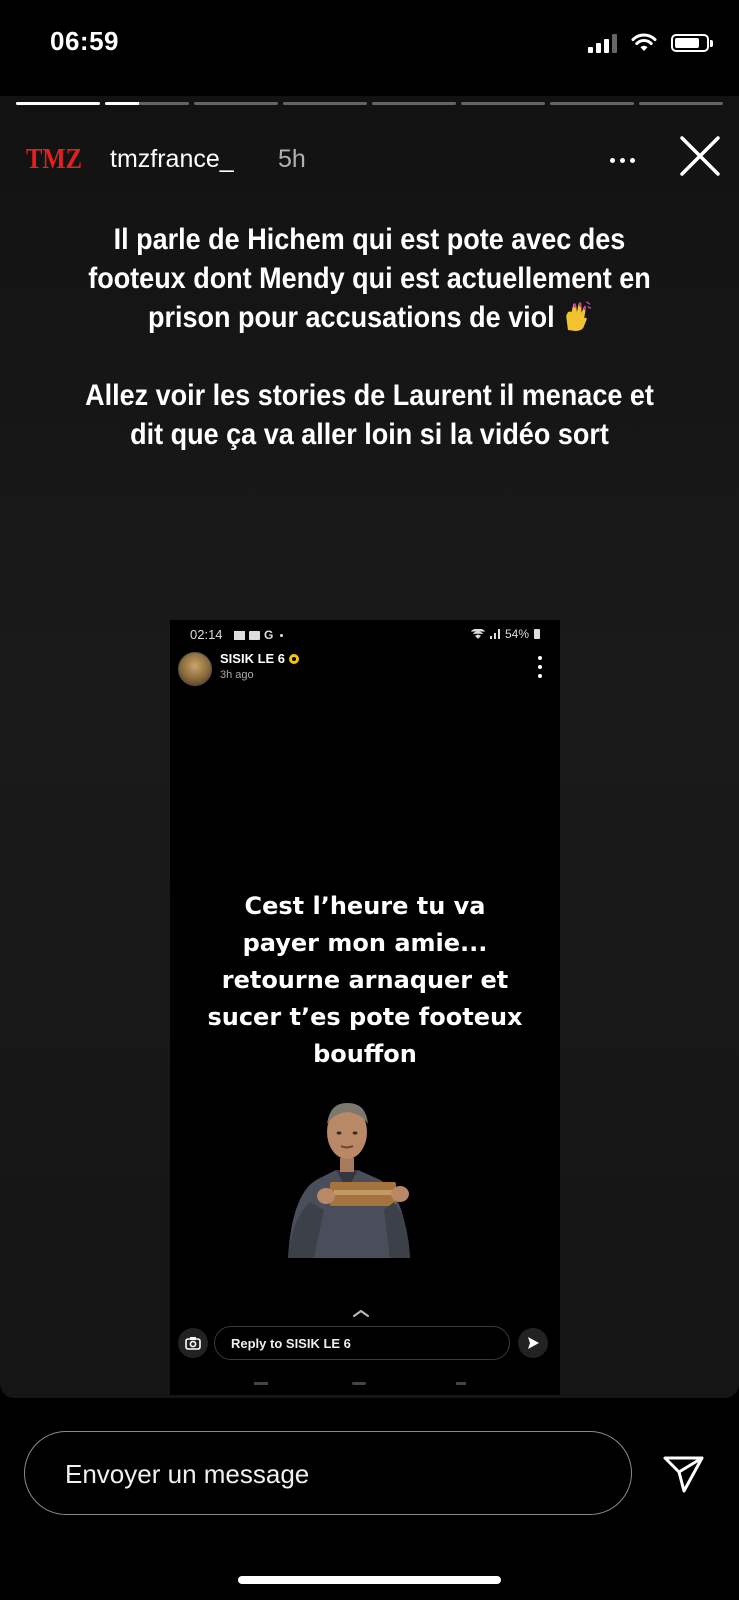 This screenshot has height=1600, width=739. What do you see at coordinates (365, 670) in the screenshot?
I see `embed-header: SISIK LE 6 3h ago` at bounding box center [365, 670].